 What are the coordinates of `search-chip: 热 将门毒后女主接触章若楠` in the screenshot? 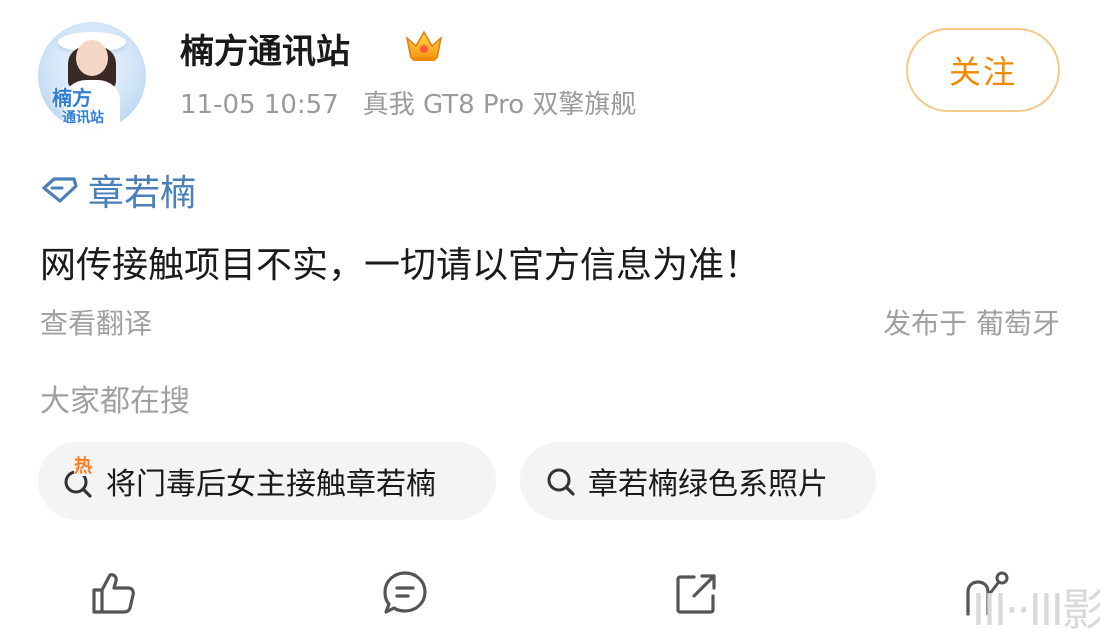 It's located at (267, 481).